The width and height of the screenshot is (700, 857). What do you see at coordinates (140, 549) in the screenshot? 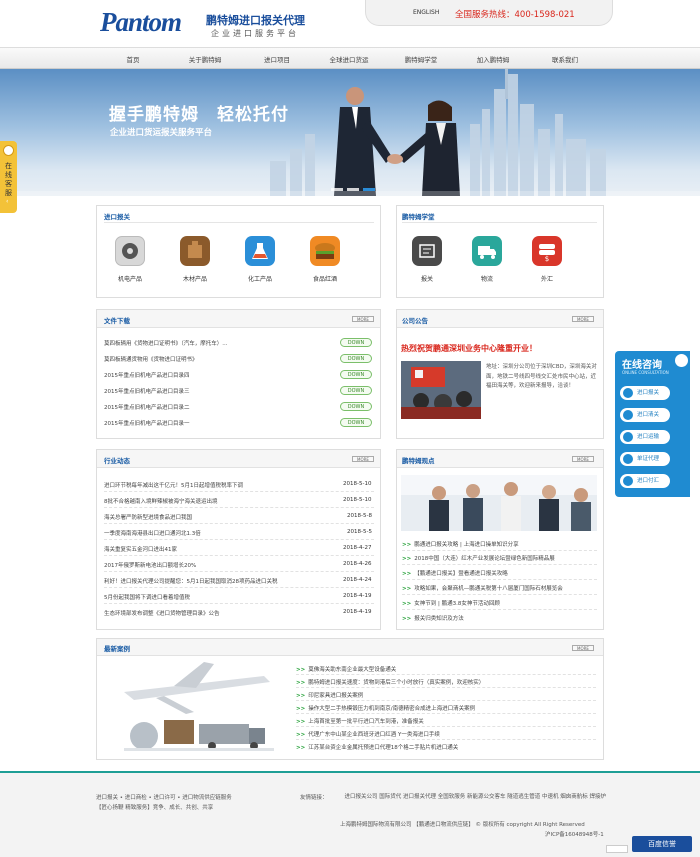
I see `news-item: 海关重复实五金河口进出41家` at bounding box center [140, 549].